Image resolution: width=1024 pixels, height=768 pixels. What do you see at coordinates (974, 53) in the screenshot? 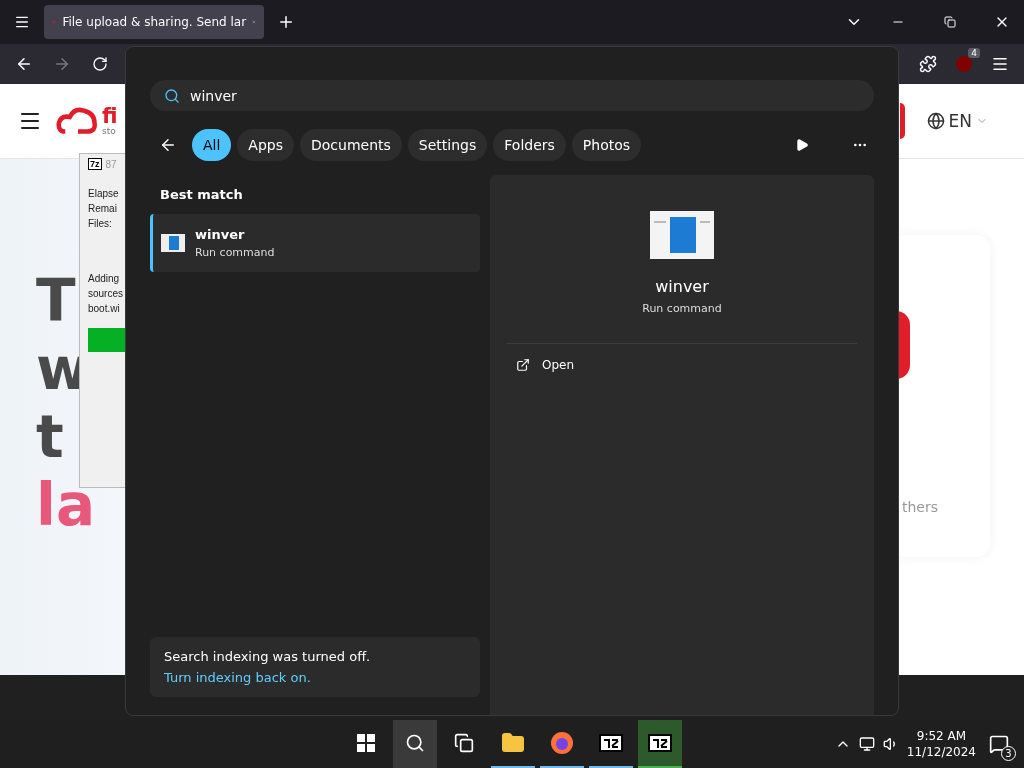
I see `extension-badge: 4` at bounding box center [974, 53].